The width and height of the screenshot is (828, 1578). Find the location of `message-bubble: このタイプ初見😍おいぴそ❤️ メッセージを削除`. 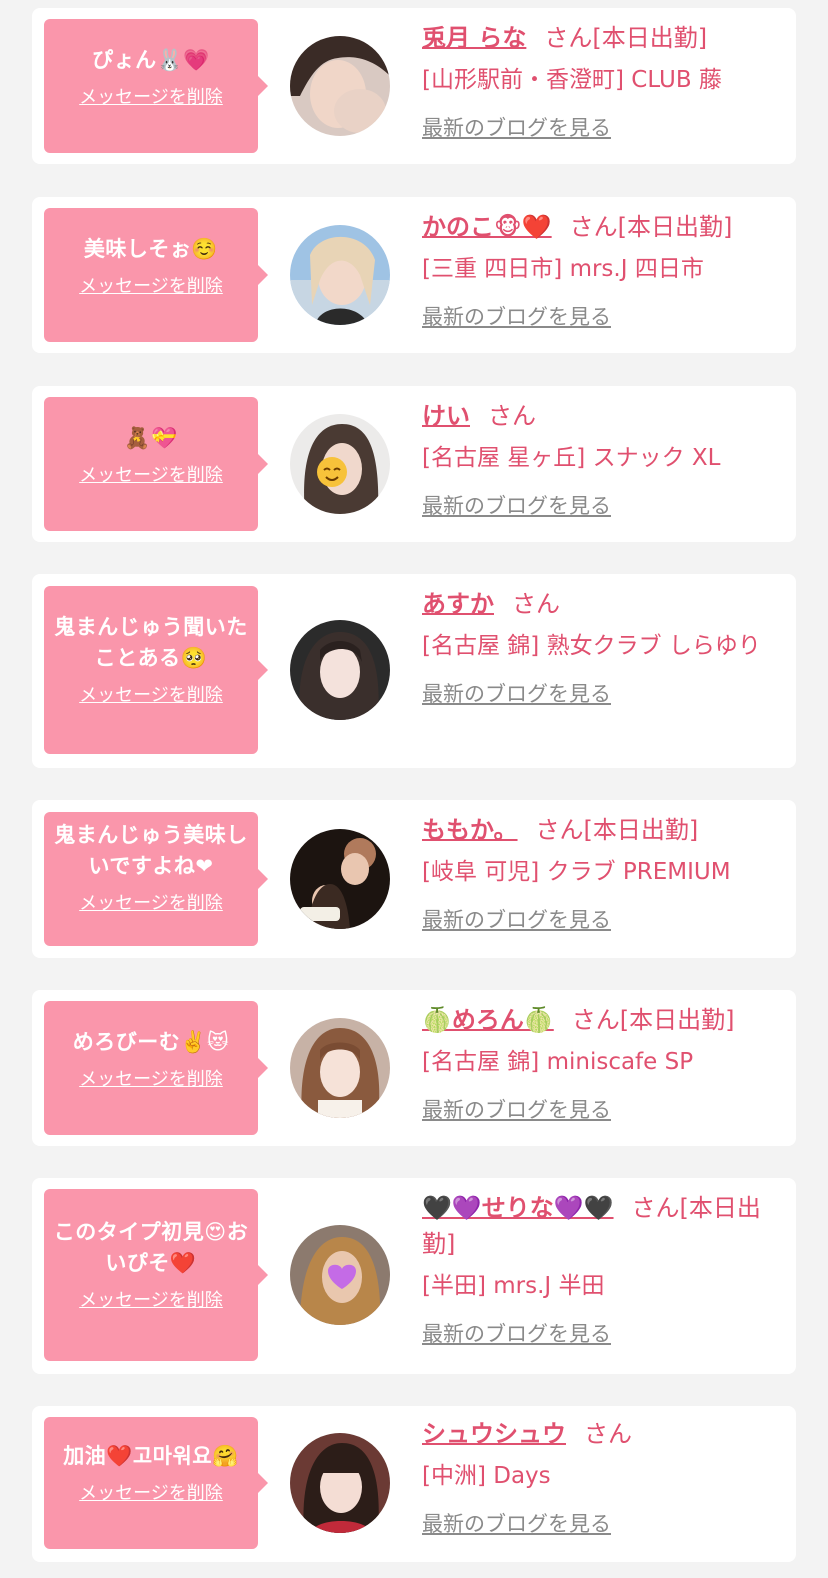

message-bubble: このタイプ初見😍おいぴそ❤️ メッセージを削除 is located at coordinates (156, 1275).